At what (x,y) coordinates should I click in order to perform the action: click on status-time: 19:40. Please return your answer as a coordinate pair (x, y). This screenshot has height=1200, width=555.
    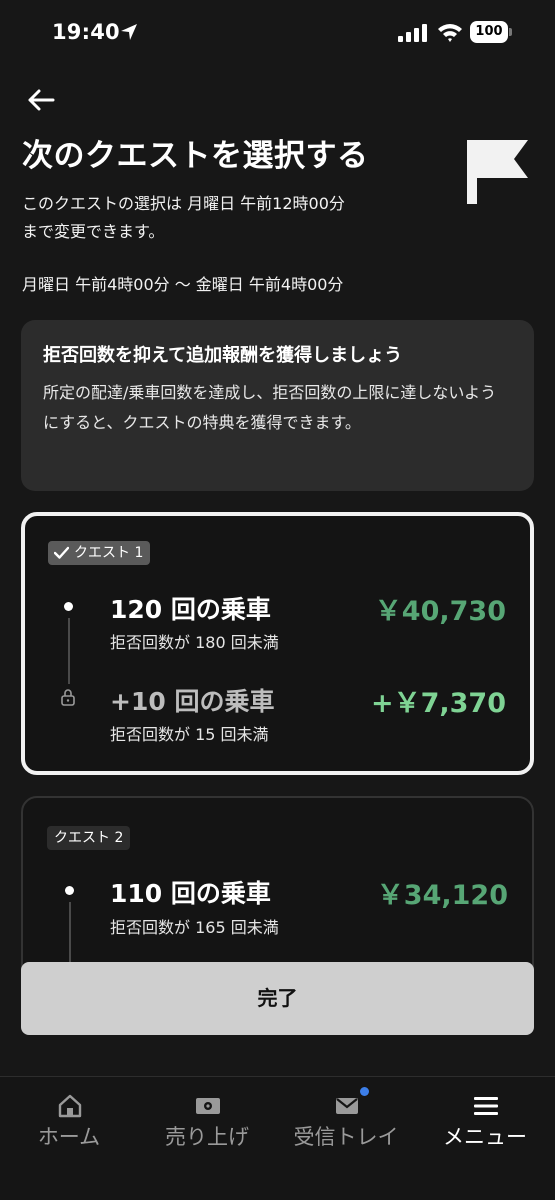
    Looking at the image, I should click on (86, 32).